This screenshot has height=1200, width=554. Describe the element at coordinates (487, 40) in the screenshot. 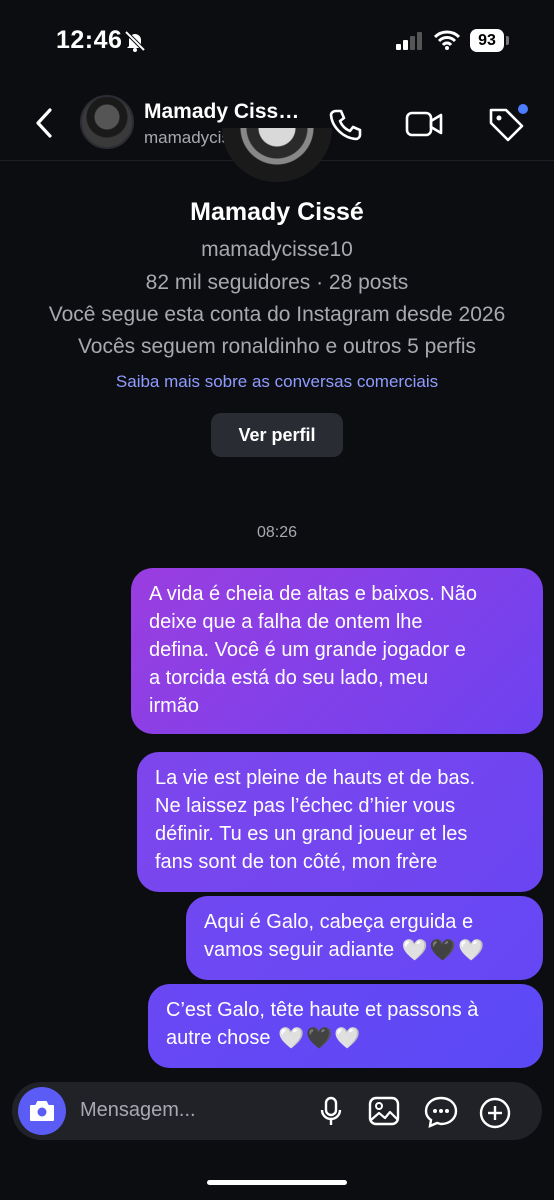

I see `battery-indicator: 93` at that location.